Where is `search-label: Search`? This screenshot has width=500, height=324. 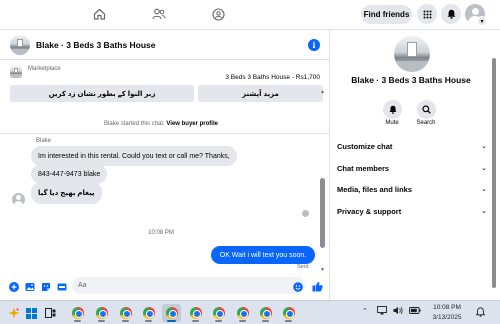
search-label: Search is located at coordinates (426, 123).